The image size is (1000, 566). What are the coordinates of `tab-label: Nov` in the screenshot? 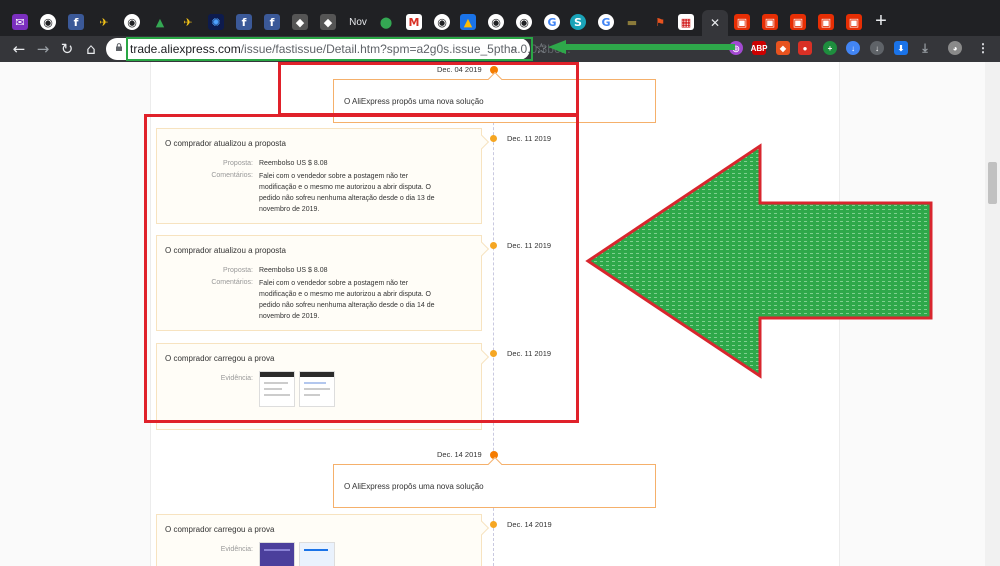 It's located at (358, 22).